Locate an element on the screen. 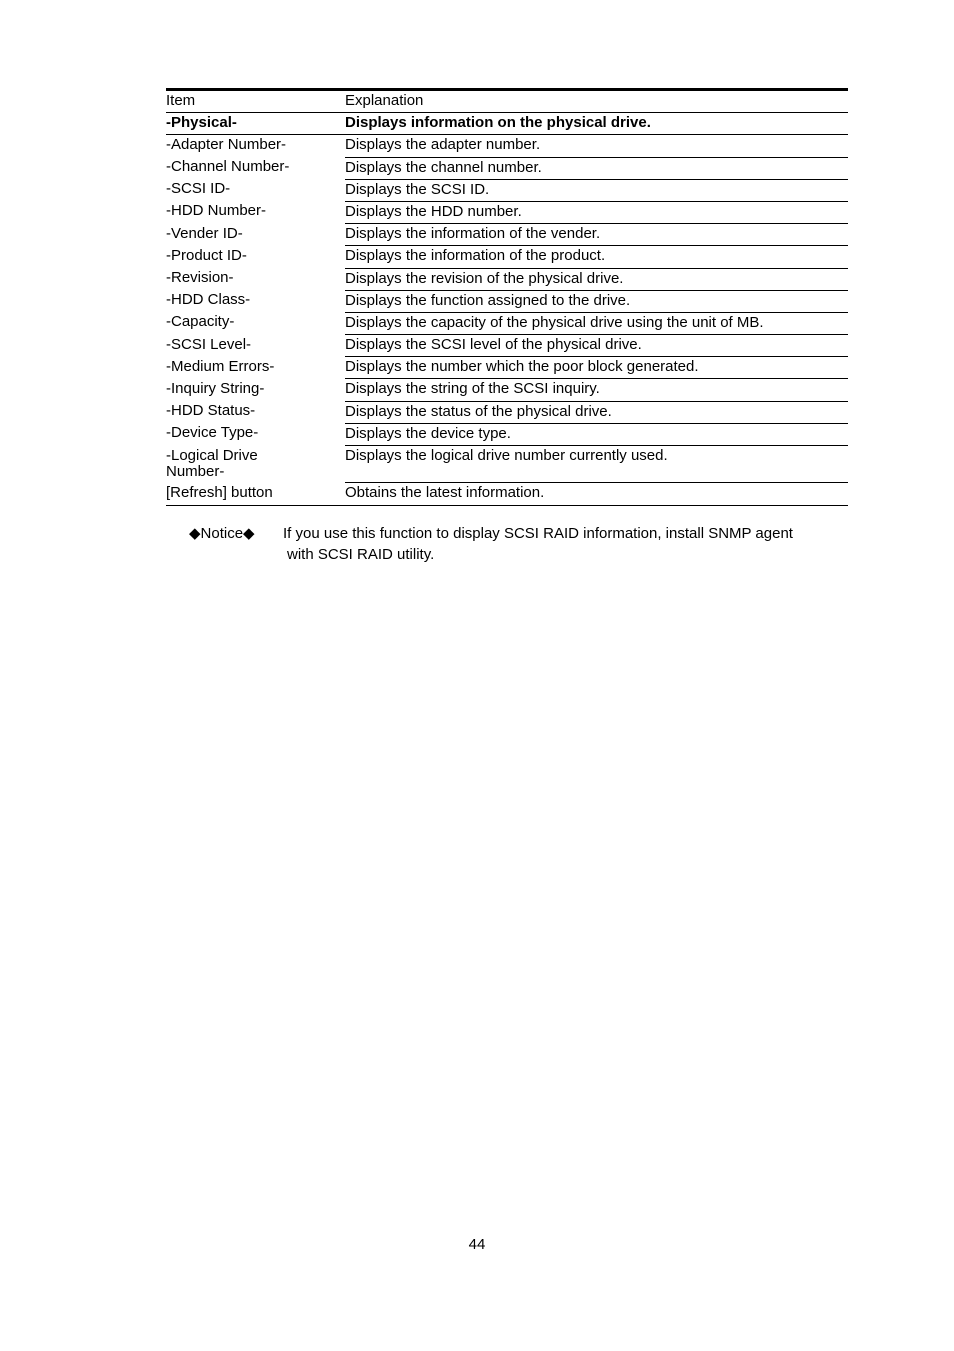 The width and height of the screenshot is (954, 1351). table-row: Item Explanation is located at coordinates (507, 100).